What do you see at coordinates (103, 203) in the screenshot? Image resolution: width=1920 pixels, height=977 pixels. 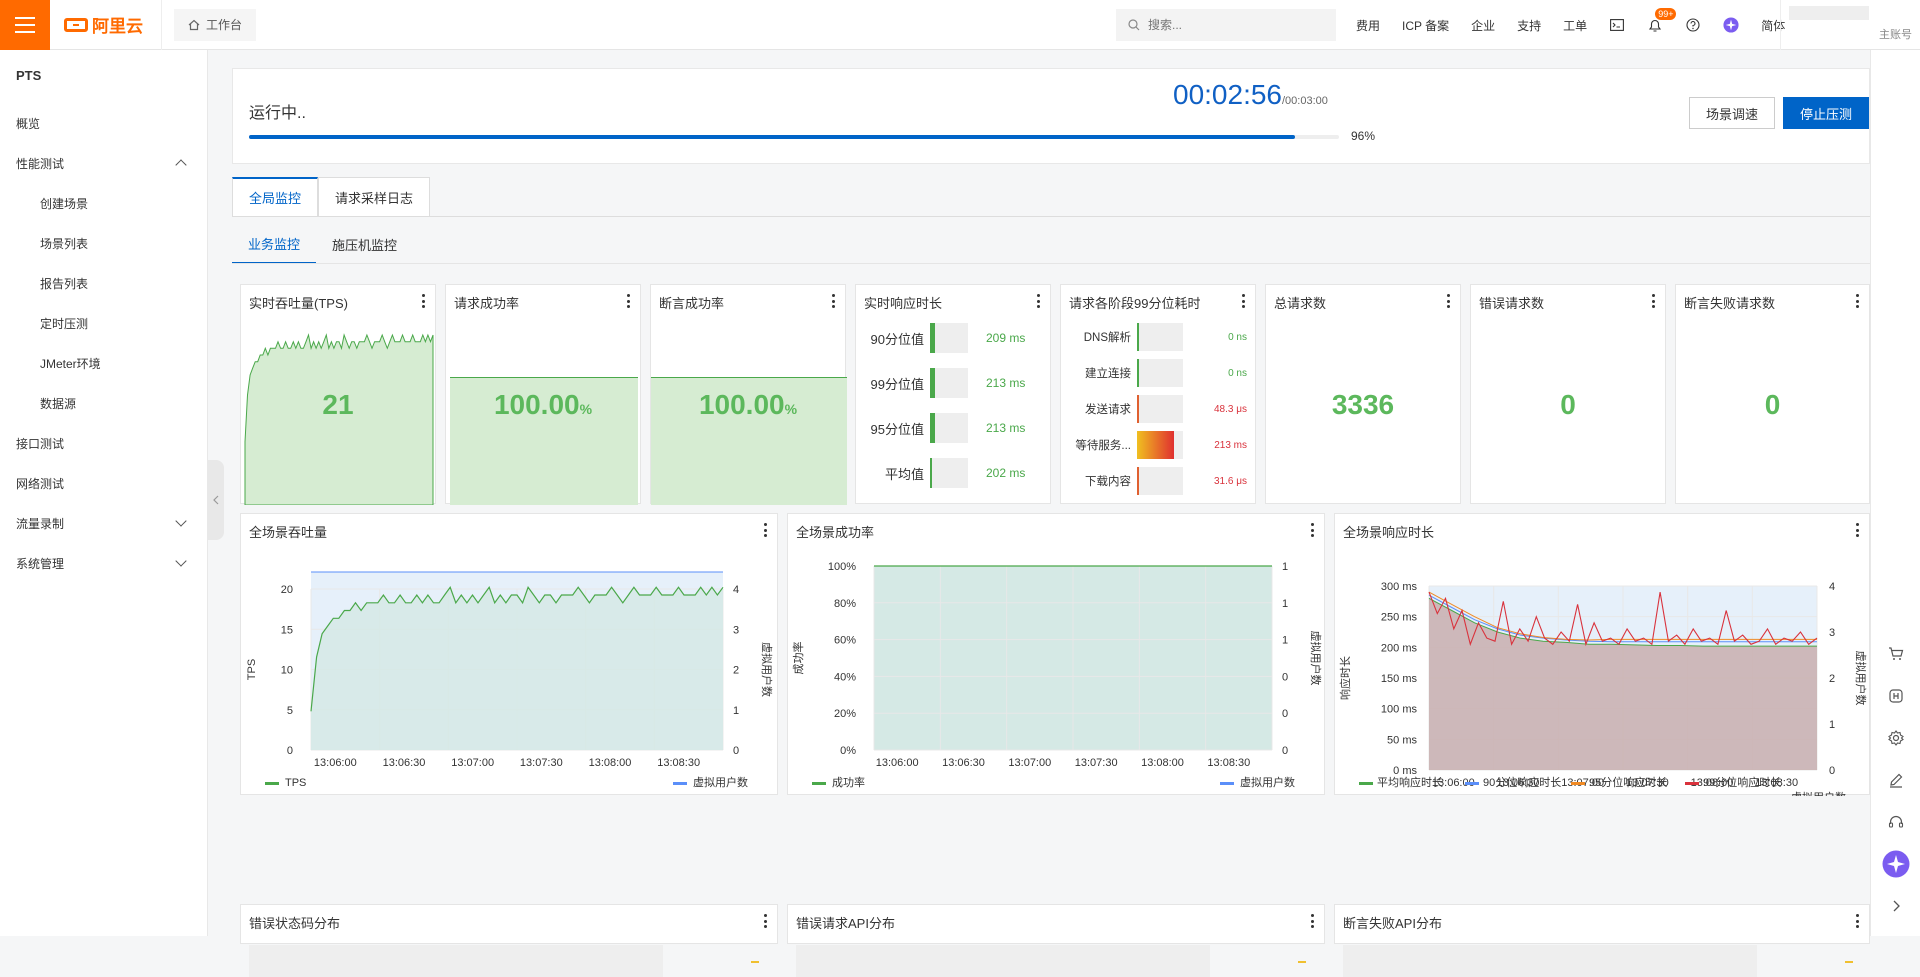 I see `sidebar-item-create-scene: 创建场景` at bounding box center [103, 203].